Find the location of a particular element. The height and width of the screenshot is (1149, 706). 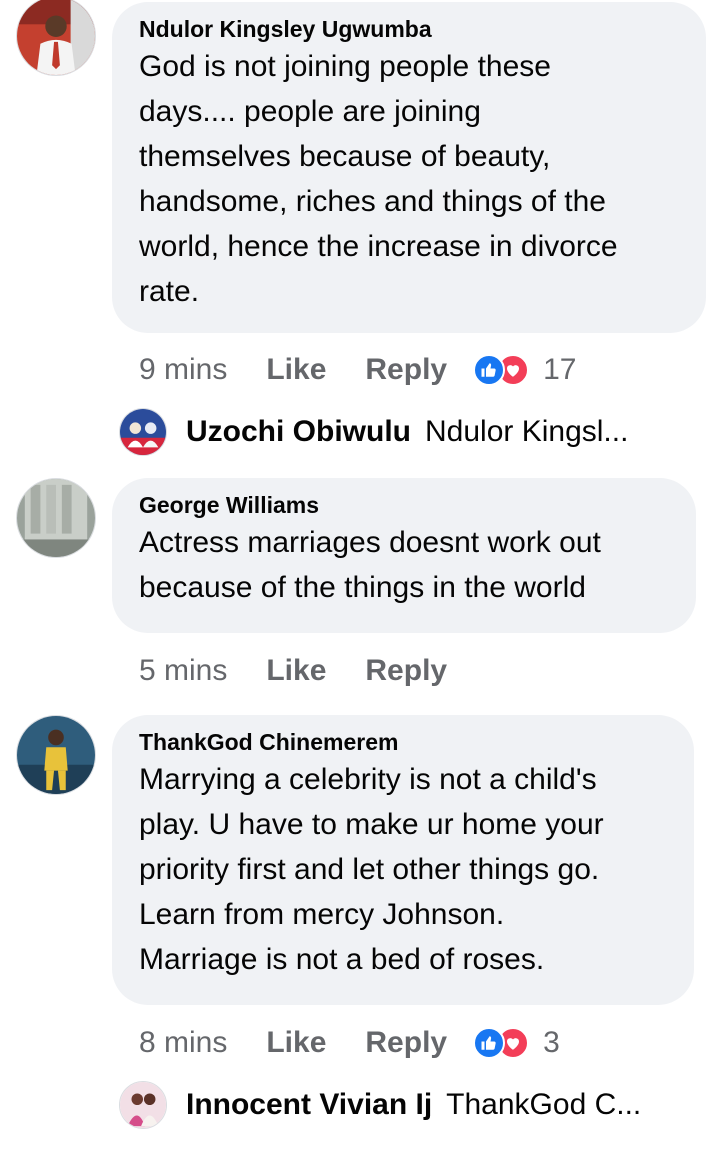

comment-author: Ndulor Kingsley Ugwumba is located at coordinates (409, 29).